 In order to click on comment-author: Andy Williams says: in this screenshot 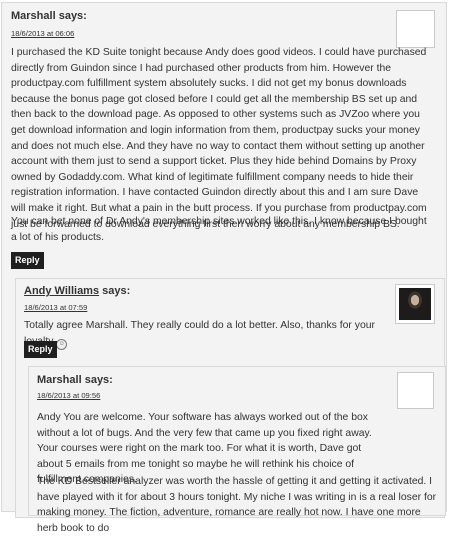, I will do `click(77, 291)`.